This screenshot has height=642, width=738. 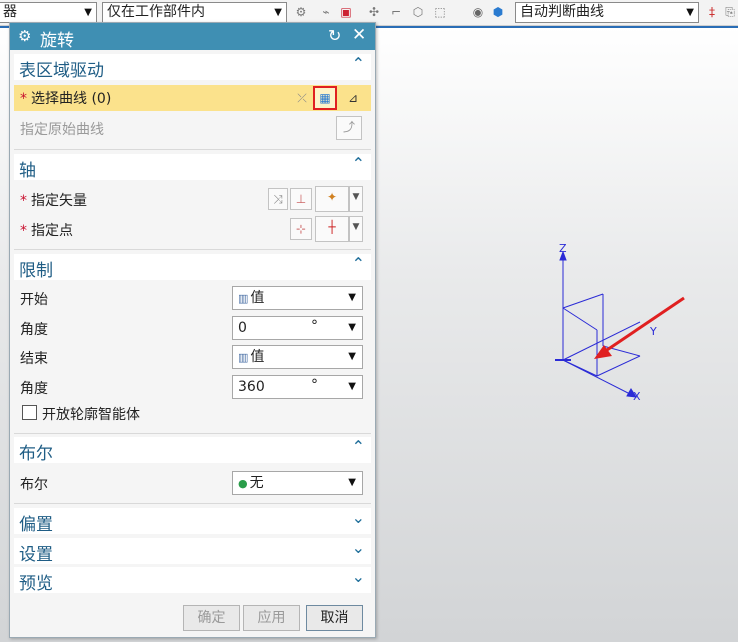 What do you see at coordinates (653, 331) in the screenshot?
I see `axis-y-label: Y` at bounding box center [653, 331].